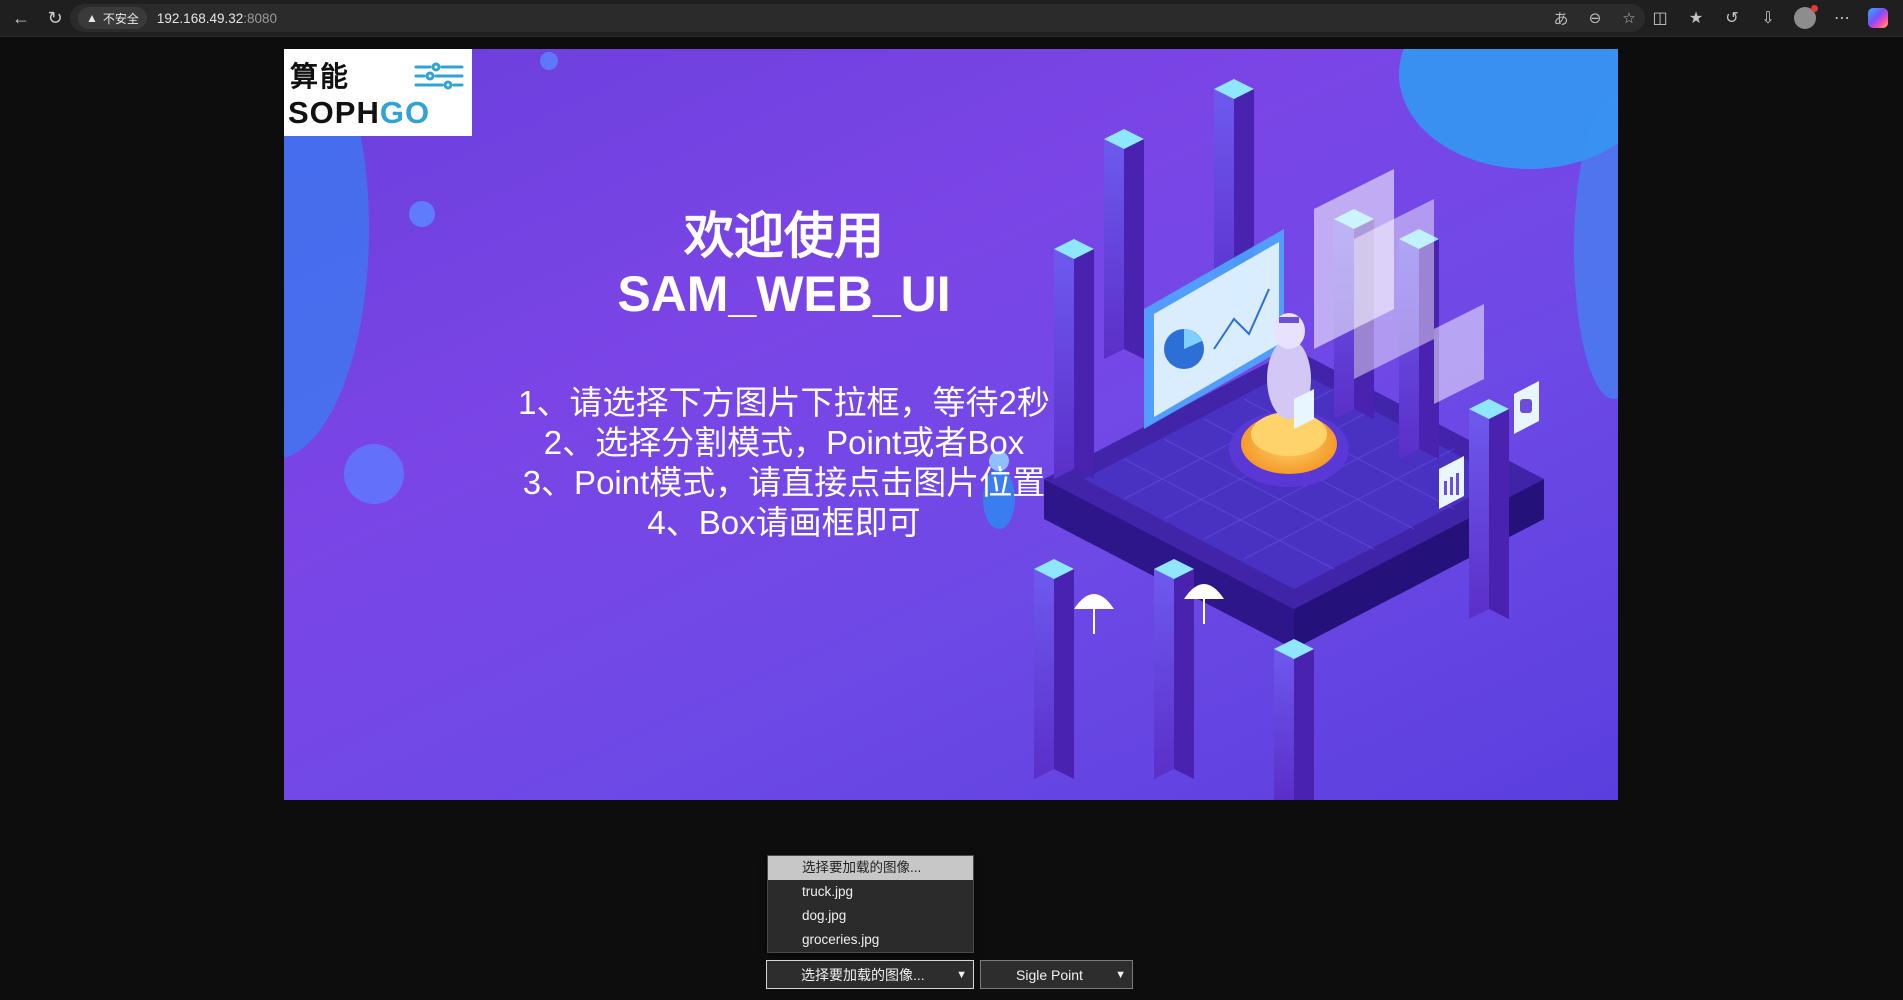 This screenshot has width=1903, height=1000. Describe the element at coordinates (55, 18) in the screenshot. I see `refresh-icon: ↻` at that location.